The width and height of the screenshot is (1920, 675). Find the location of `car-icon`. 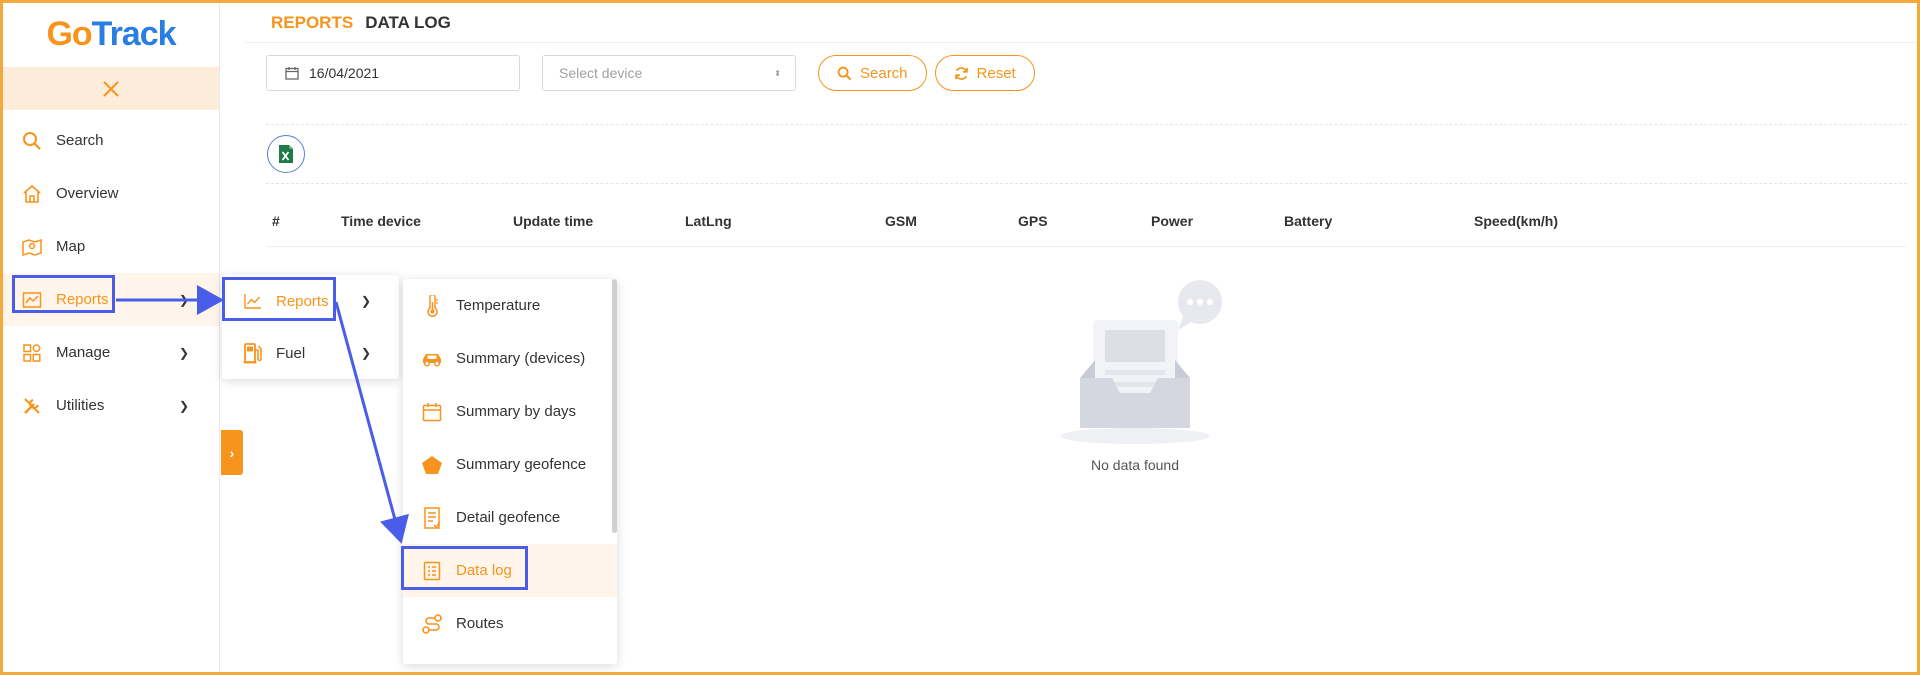

car-icon is located at coordinates (432, 359).